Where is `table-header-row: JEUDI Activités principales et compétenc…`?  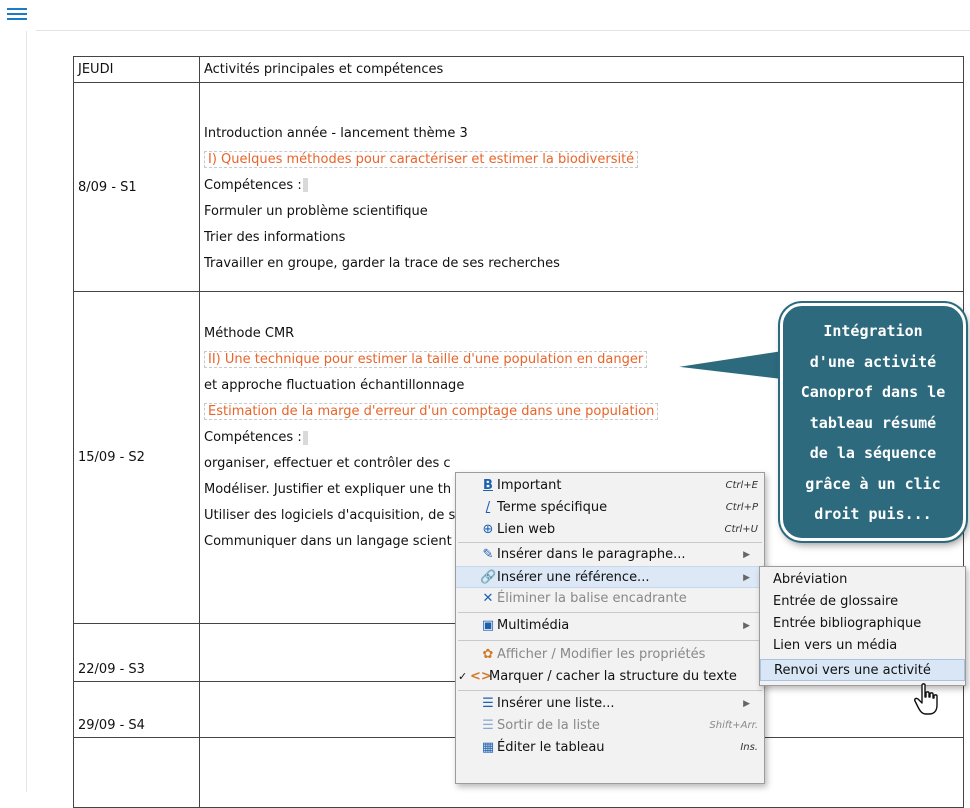
table-header-row: JEUDI Activités principales et compétenc… is located at coordinates (518, 69).